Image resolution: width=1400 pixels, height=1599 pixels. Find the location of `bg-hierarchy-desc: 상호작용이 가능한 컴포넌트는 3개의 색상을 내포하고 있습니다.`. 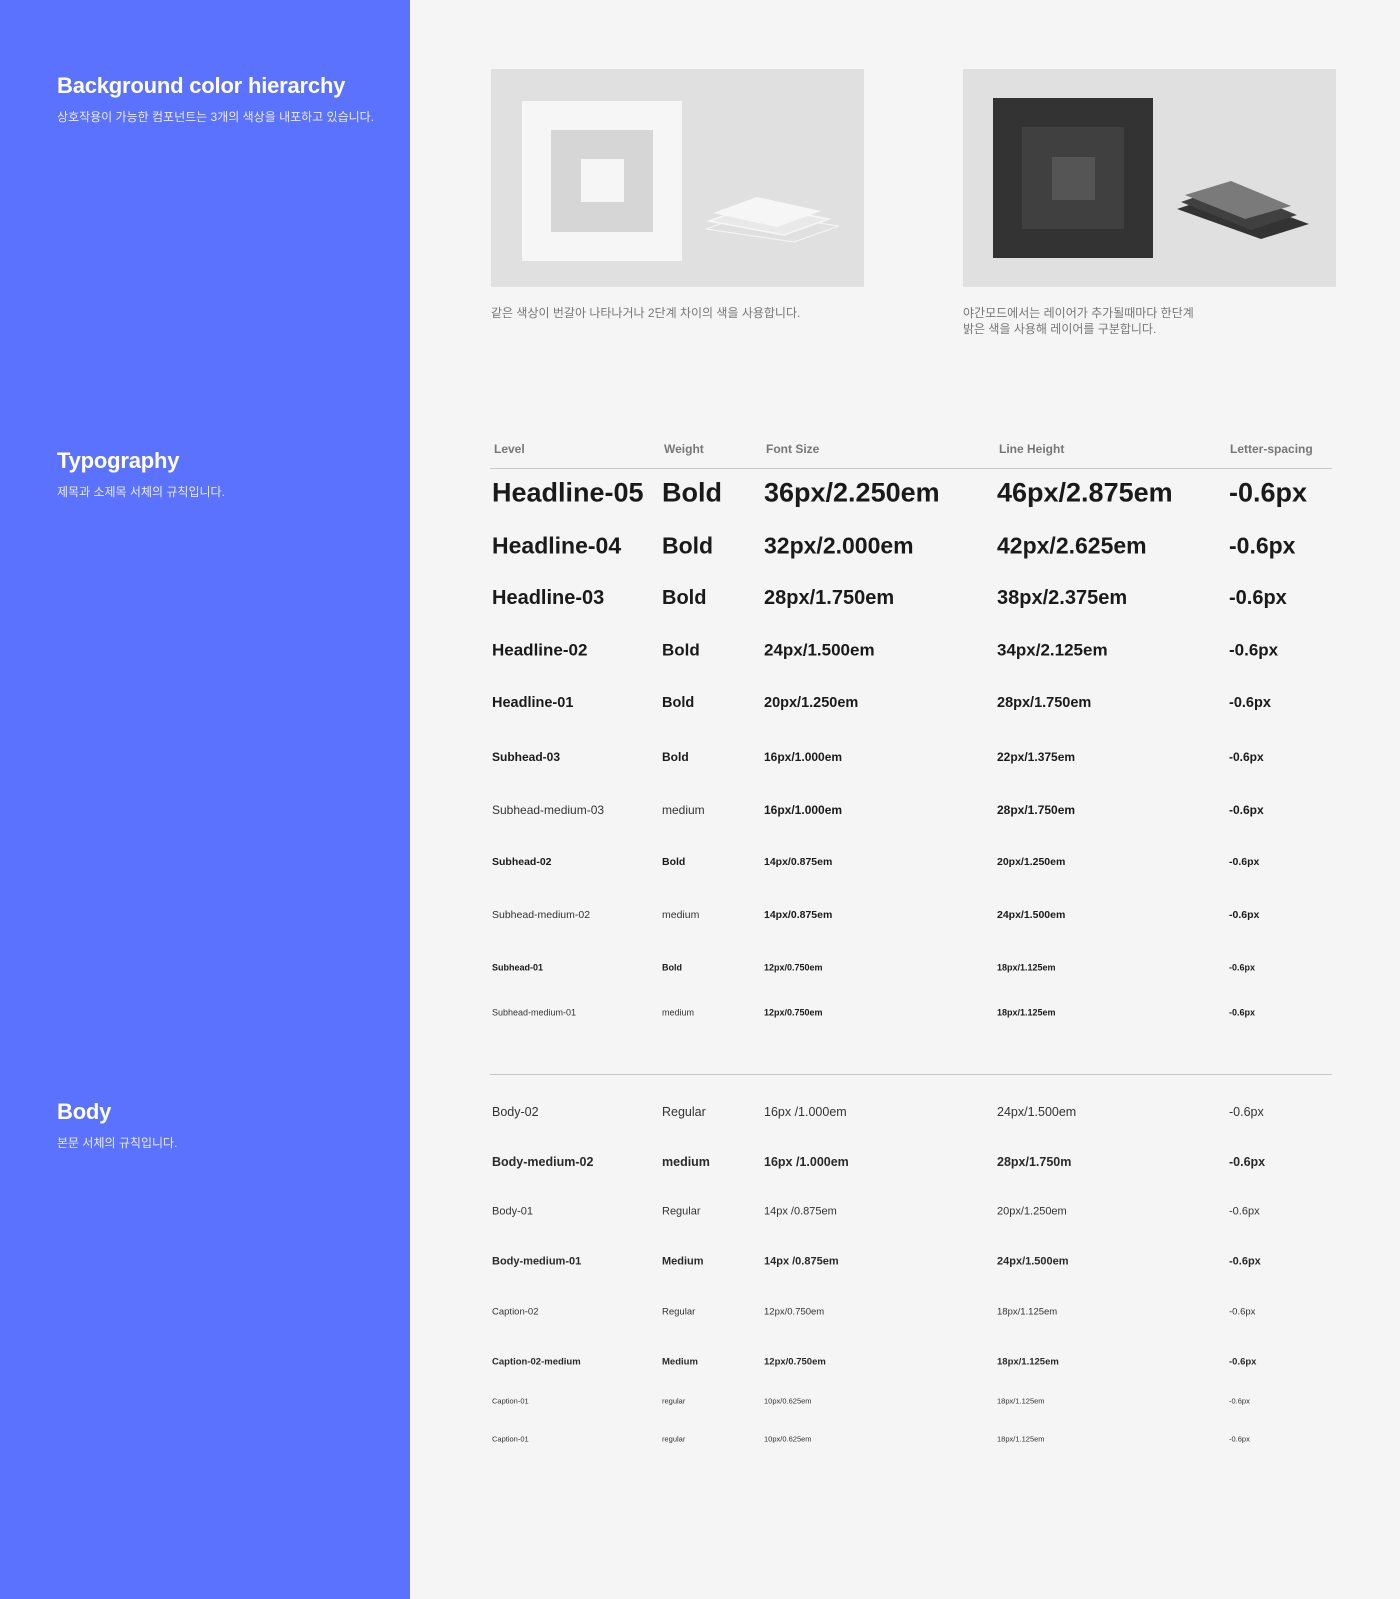

bg-hierarchy-desc: 상호작용이 가능한 컴포넌트는 3개의 색상을 내포하고 있습니다. is located at coordinates (216, 117).